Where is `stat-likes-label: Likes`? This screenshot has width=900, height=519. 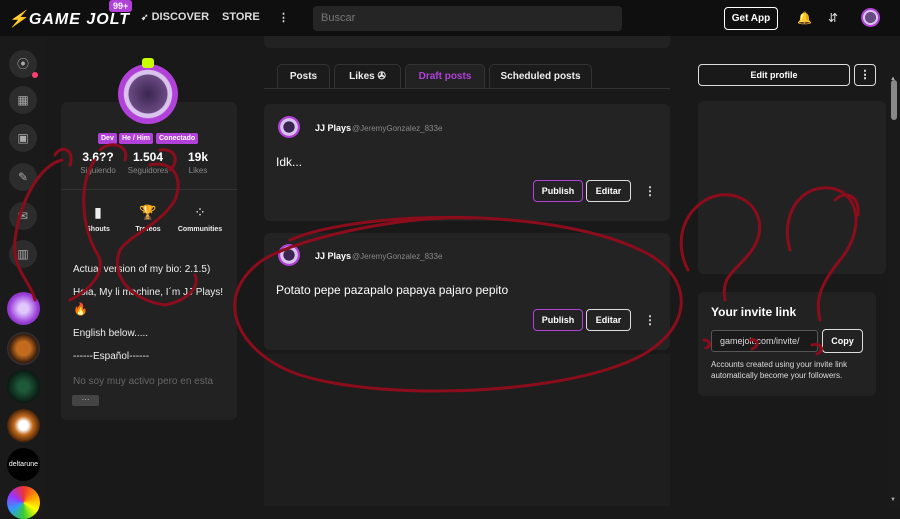
stat-likes-label: Likes is located at coordinates (198, 170).